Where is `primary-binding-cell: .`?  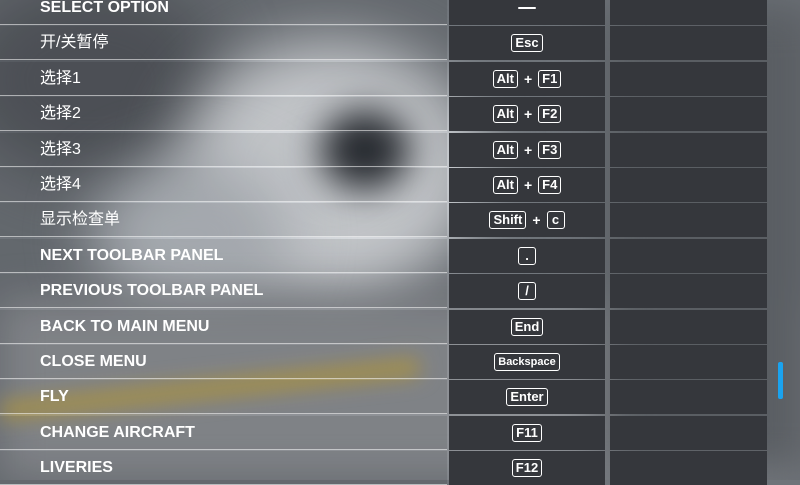 primary-binding-cell: . is located at coordinates (527, 255).